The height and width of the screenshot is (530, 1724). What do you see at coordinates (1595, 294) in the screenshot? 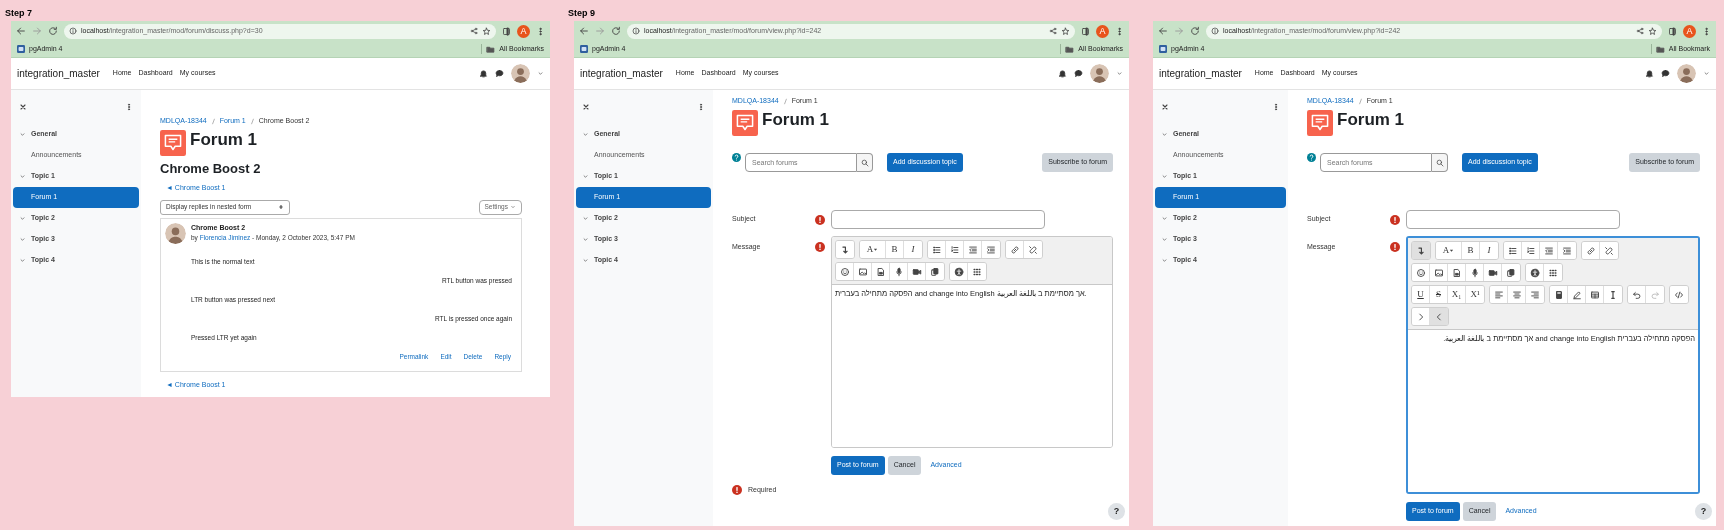
I see `table-button` at bounding box center [1595, 294].